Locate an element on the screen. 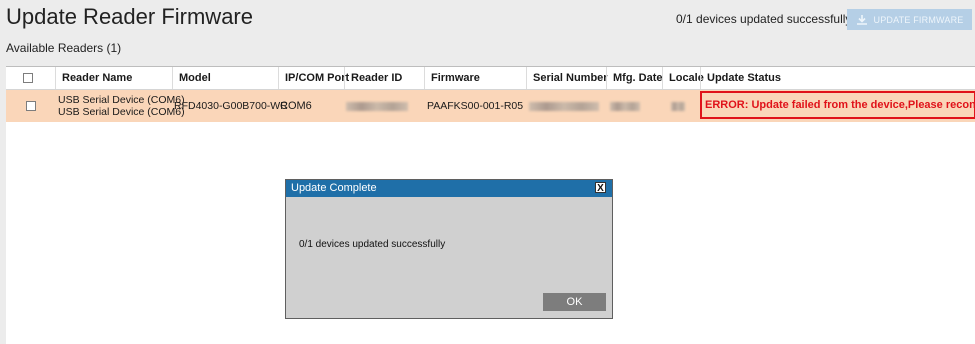 The image size is (975, 344). update-status-summary: 0/1 devices updated successfully is located at coordinates (764, 19).